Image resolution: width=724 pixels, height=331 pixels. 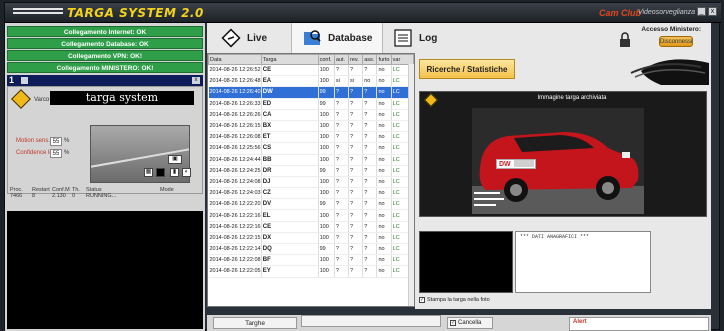 What do you see at coordinates (16, 196) in the screenshot?
I see `stat-proc: 7466` at bounding box center [16, 196].